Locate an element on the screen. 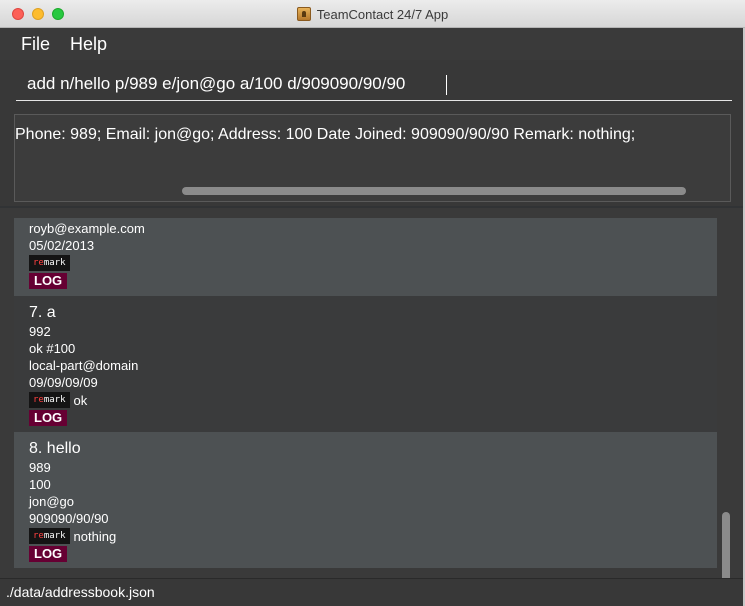 The height and width of the screenshot is (606, 745). person-remark: ok is located at coordinates (80, 400).